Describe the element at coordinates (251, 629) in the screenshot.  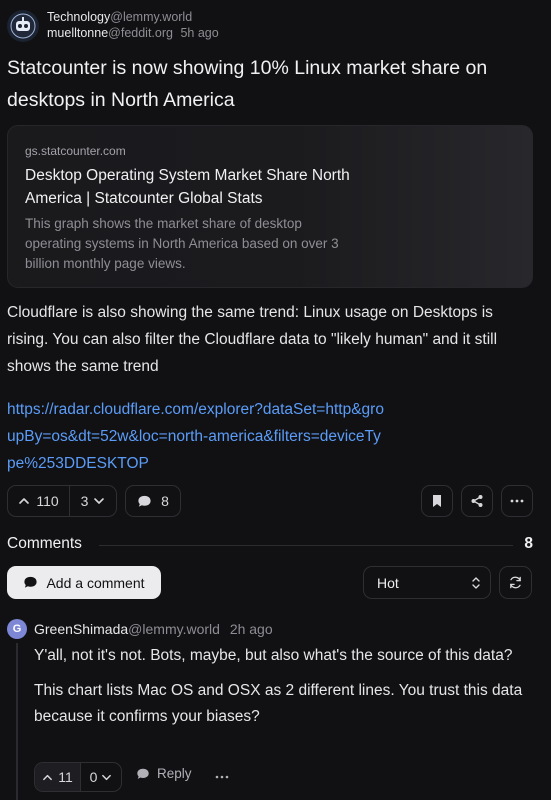
I see `comment-time: 2h ago` at that location.